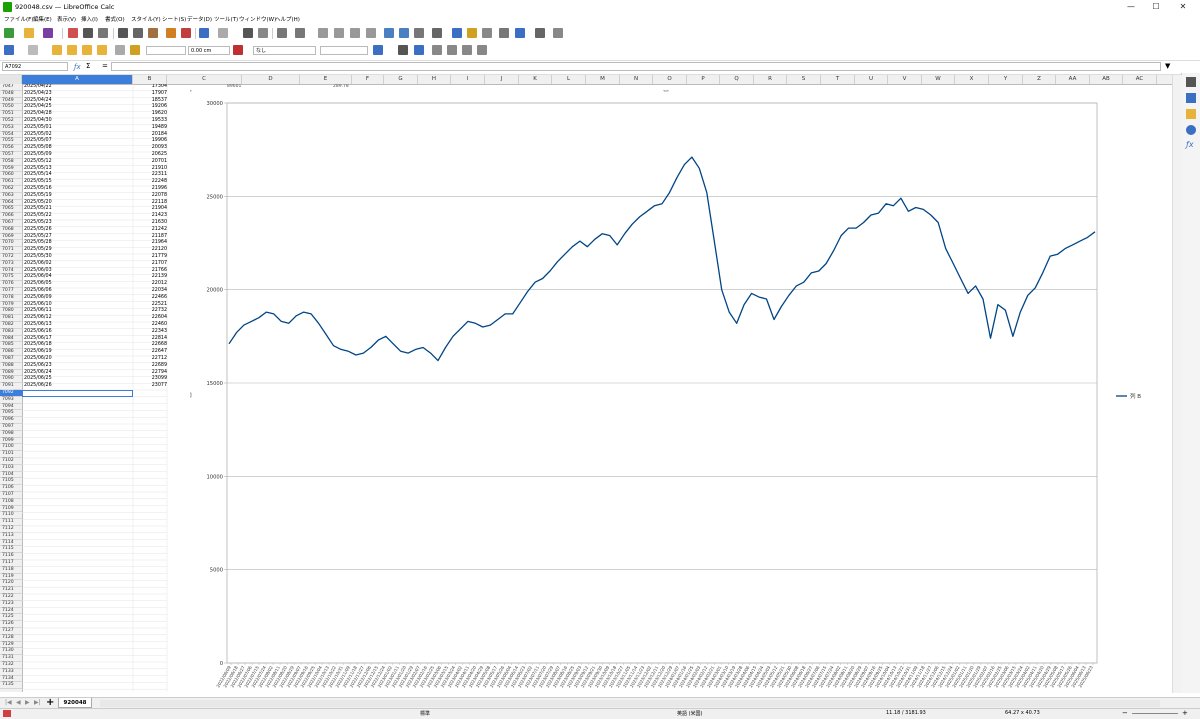  Describe the element at coordinates (11, 420) in the screenshot. I see `row-header: 7096` at that location.